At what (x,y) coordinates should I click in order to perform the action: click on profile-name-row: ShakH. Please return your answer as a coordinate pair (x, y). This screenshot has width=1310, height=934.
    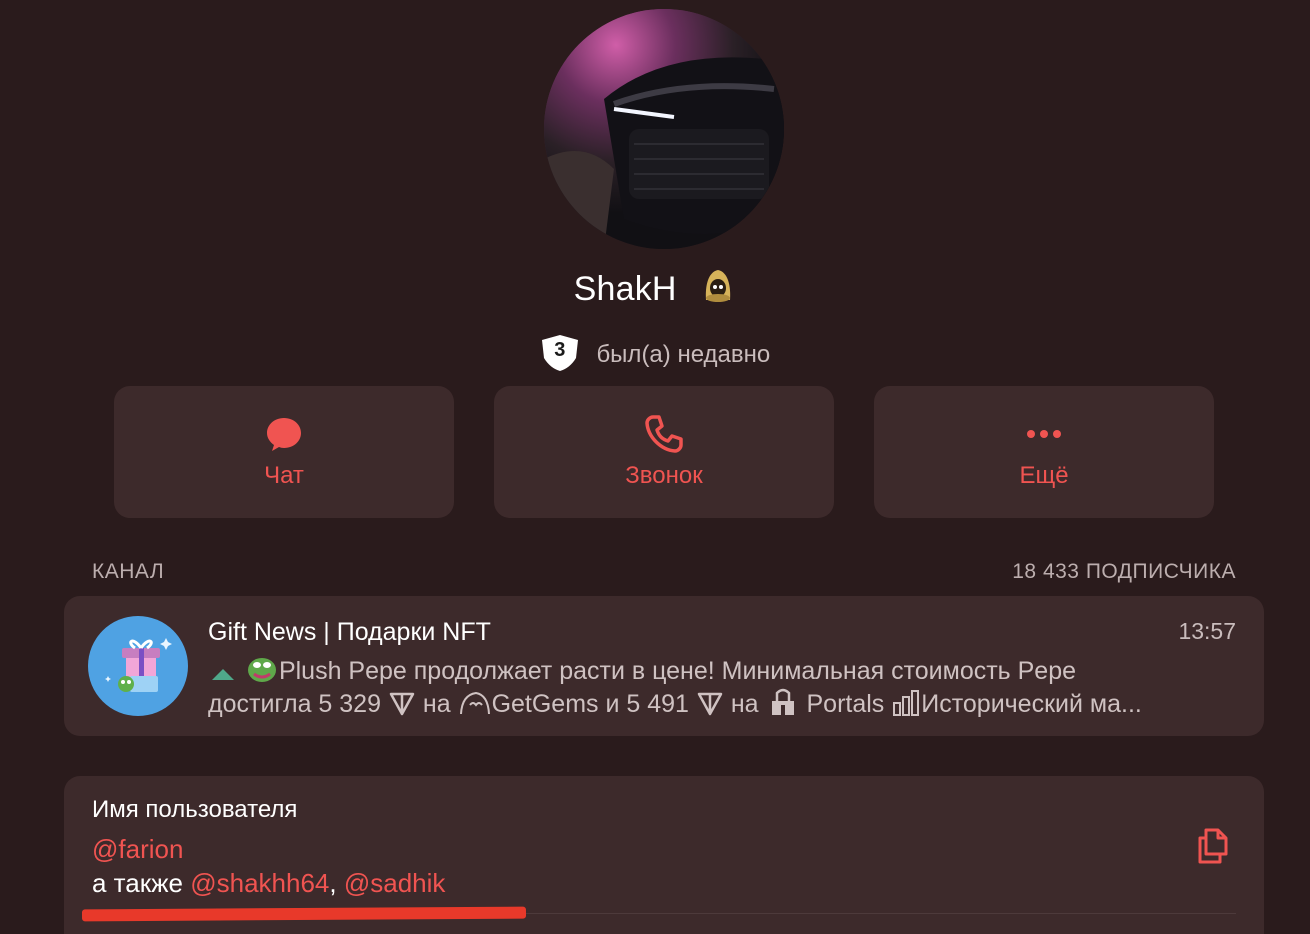
    Looking at the image, I should click on (655, 288).